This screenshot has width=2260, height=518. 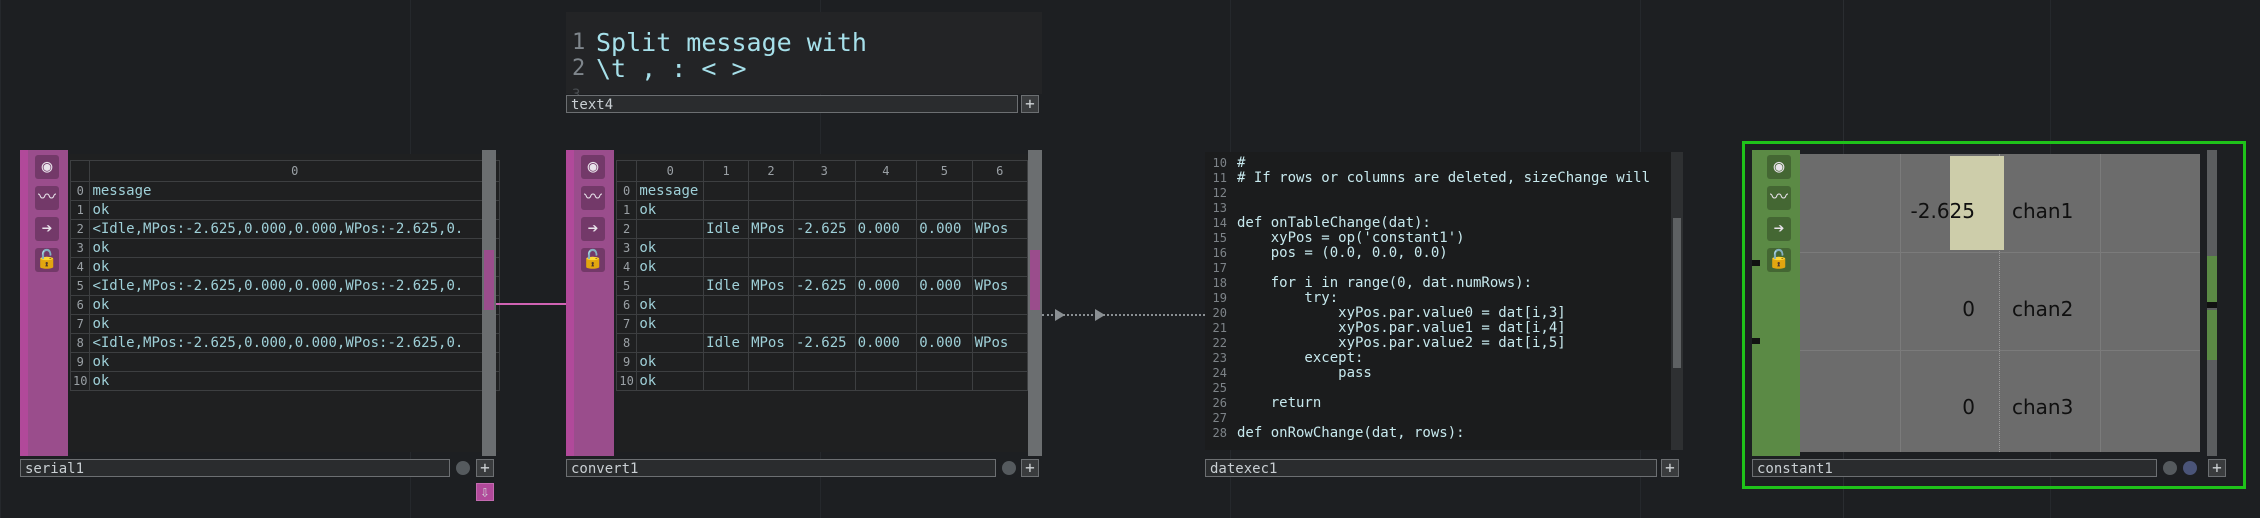 What do you see at coordinates (1219, 388) in the screenshot?
I see `line-number: 25` at bounding box center [1219, 388].